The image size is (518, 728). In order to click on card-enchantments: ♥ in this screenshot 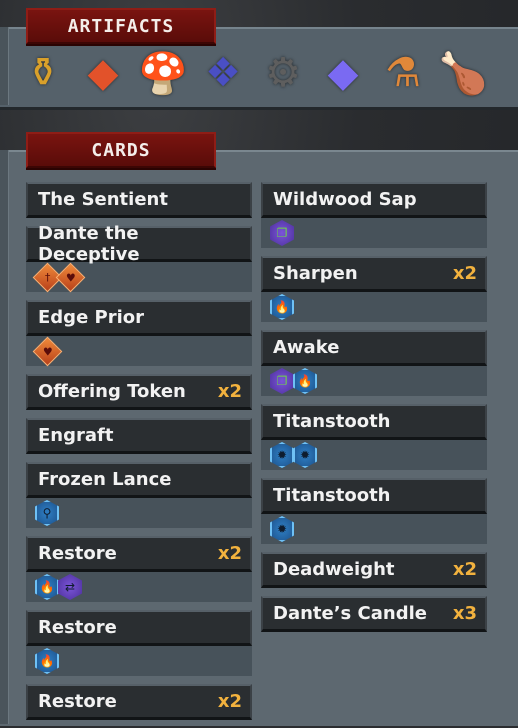, I will do `click(139, 351)`.